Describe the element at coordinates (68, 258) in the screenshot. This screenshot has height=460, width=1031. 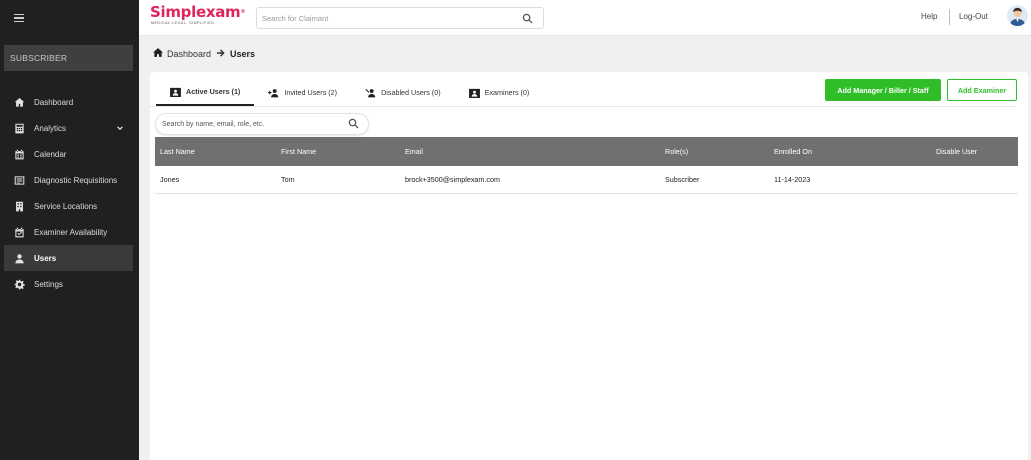
I see `sidebar-item-users: Users` at that location.